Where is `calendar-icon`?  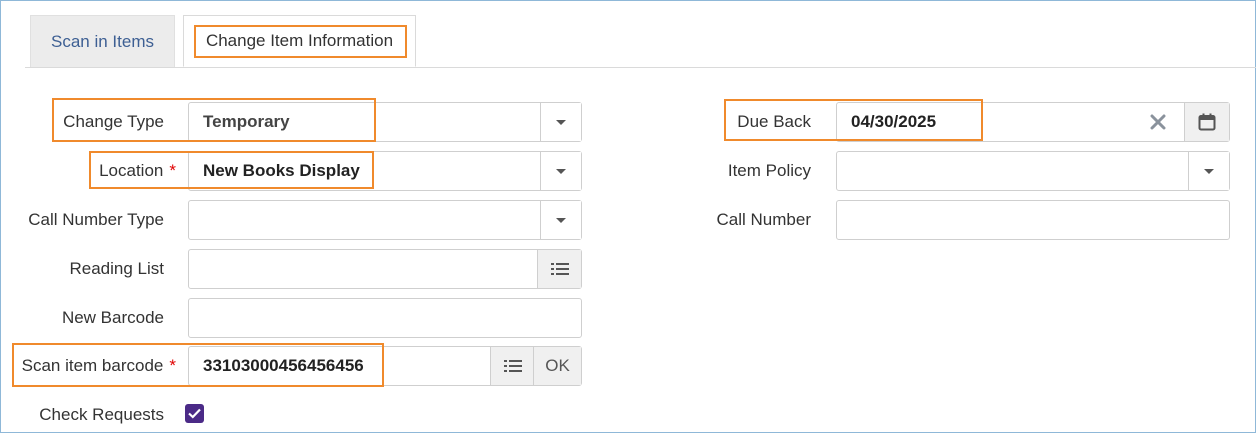
calendar-icon is located at coordinates (1207, 122).